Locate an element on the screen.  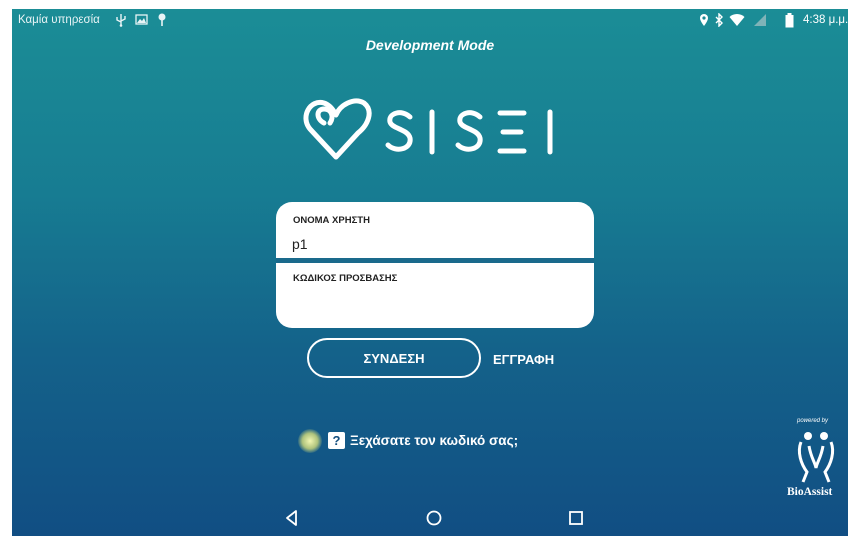
register-link: ΕΓΓΡΑΦΗ is located at coordinates (523, 359).